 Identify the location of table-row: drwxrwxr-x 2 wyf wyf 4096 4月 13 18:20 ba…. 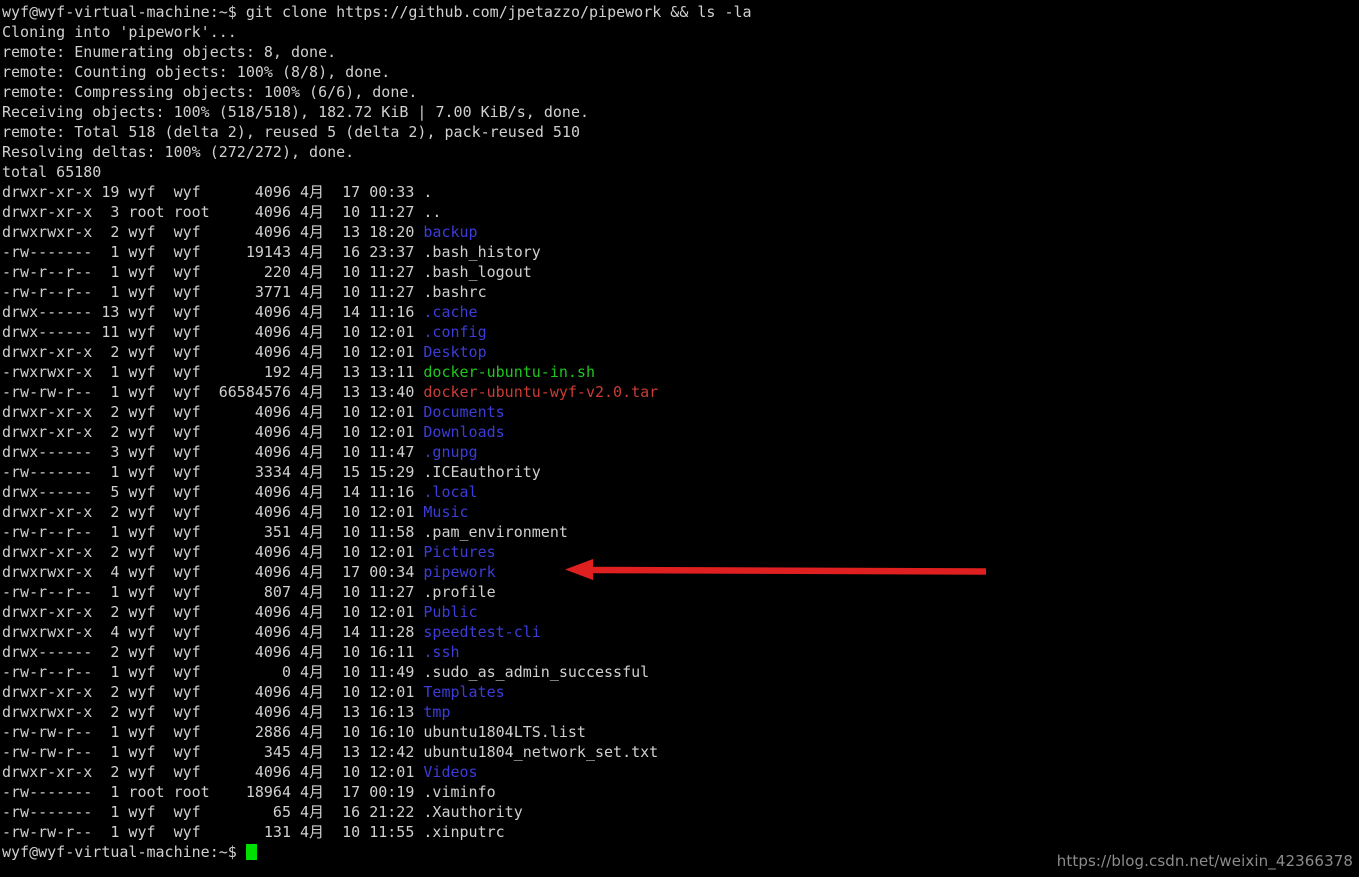
(680, 232).